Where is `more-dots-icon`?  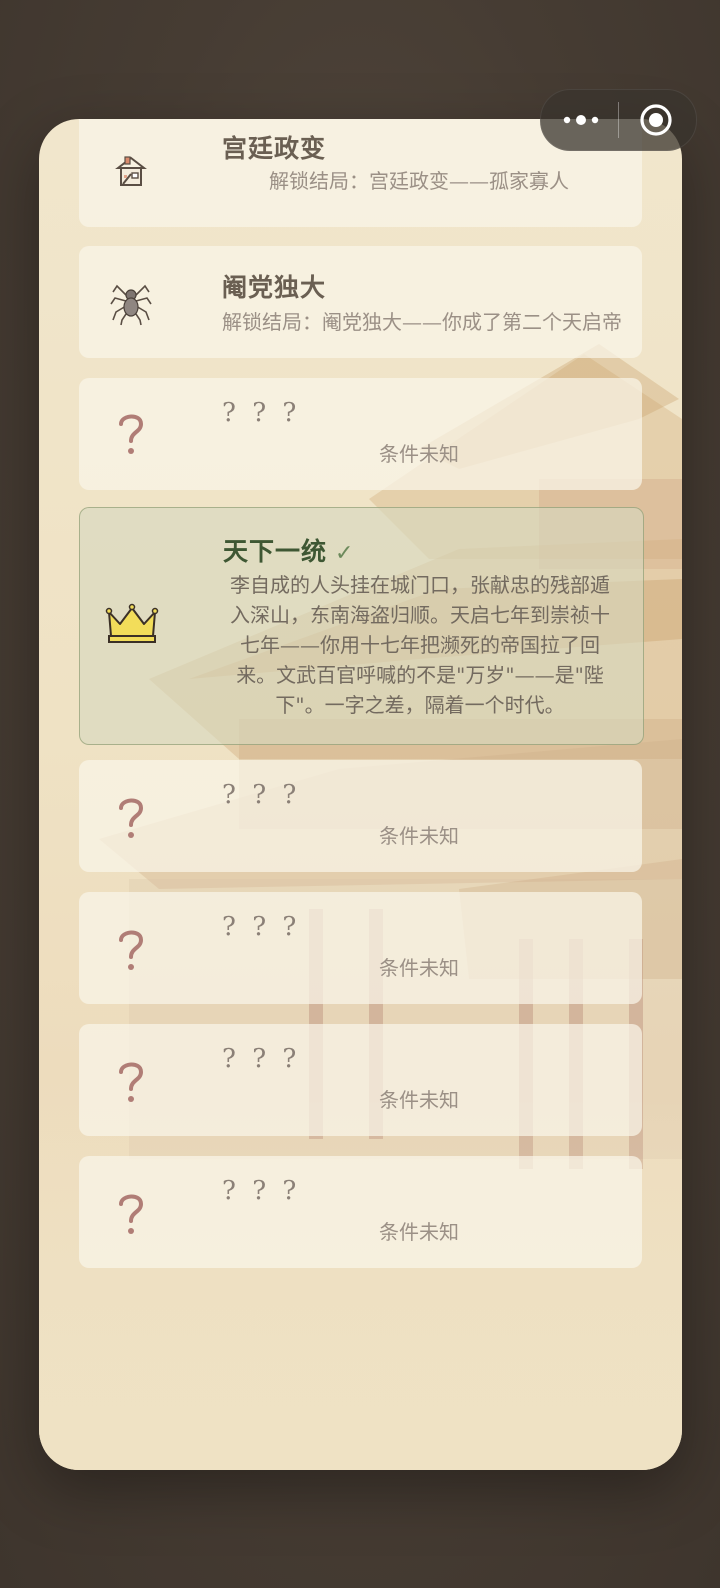 more-dots-icon is located at coordinates (581, 120).